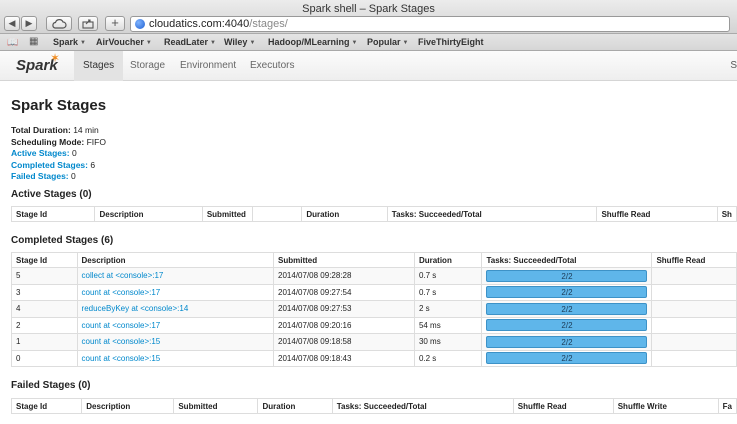  What do you see at coordinates (123, 275) in the screenshot?
I see `stage-description-link: collect at <console>:17` at bounding box center [123, 275].